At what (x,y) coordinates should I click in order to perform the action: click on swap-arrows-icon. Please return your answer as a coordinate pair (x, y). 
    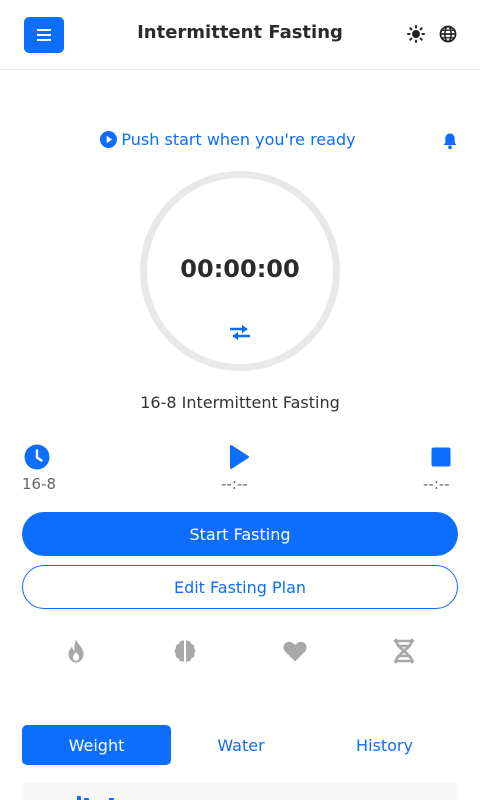
    Looking at the image, I should click on (240, 332).